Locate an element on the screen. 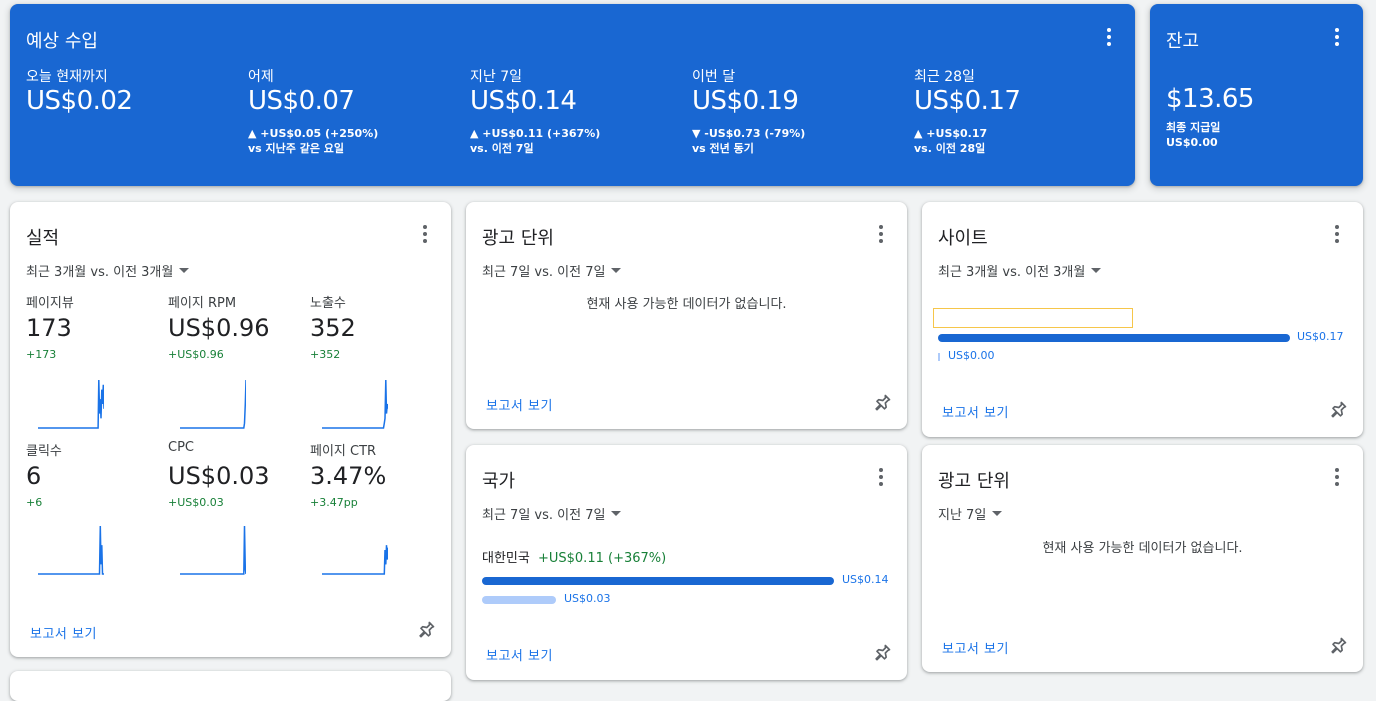 This screenshot has height=701, width=1376. site-bar-current is located at coordinates (1114, 338).